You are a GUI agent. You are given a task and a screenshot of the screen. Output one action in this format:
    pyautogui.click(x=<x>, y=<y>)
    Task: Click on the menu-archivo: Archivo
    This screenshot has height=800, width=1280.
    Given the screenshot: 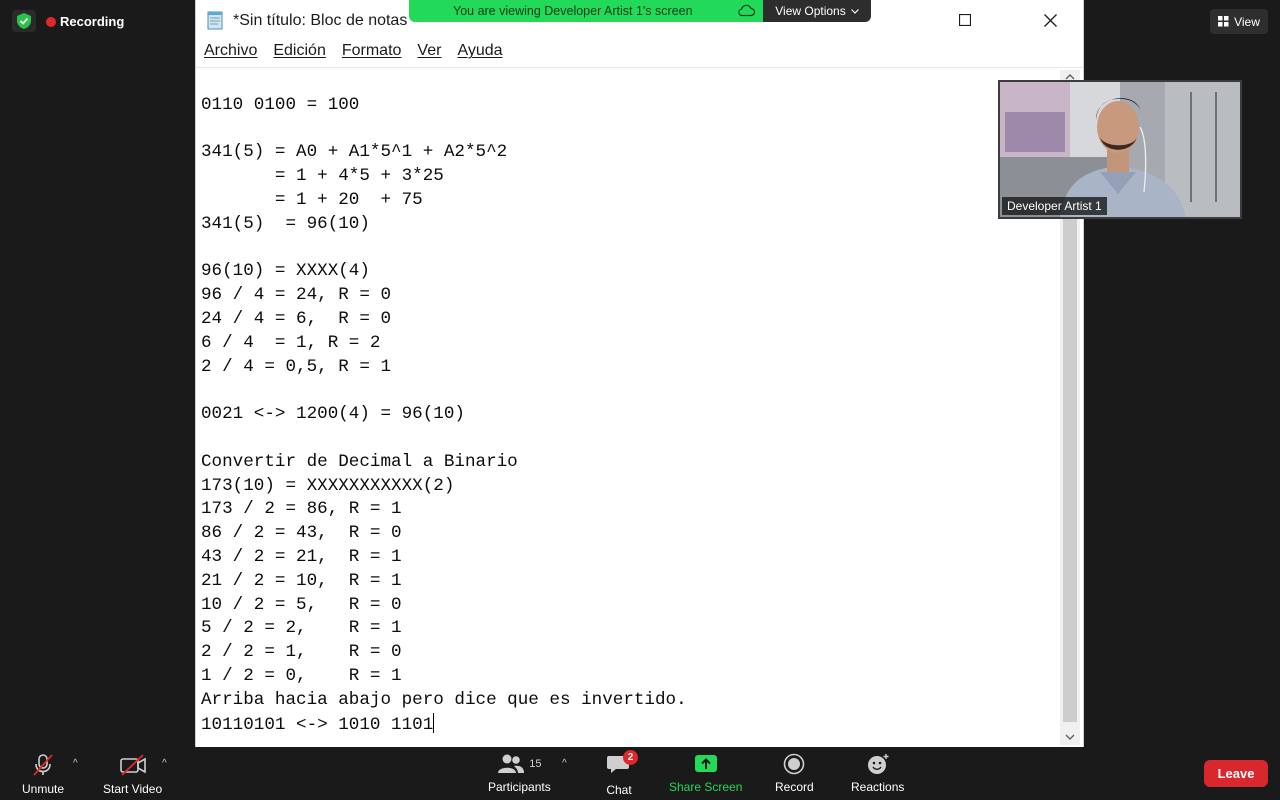 What is the action you would take?
    pyautogui.click(x=230, y=55)
    